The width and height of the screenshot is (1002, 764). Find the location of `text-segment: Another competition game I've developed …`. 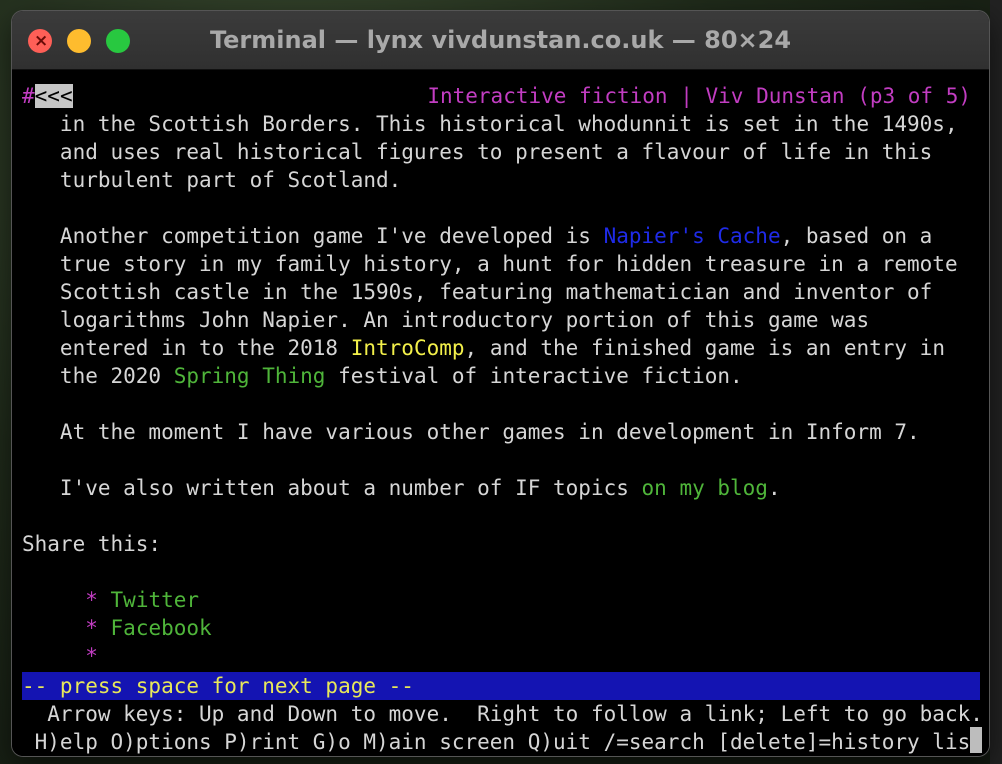

text-segment: Another competition game I've developed … is located at coordinates (313, 236).